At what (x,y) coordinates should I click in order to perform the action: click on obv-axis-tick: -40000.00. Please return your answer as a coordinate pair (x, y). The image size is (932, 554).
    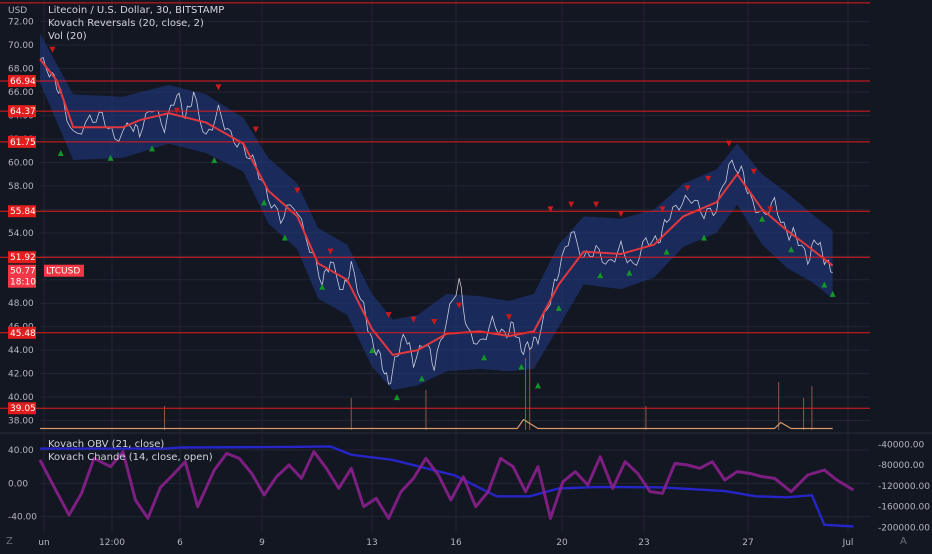
    Looking at the image, I should click on (901, 445).